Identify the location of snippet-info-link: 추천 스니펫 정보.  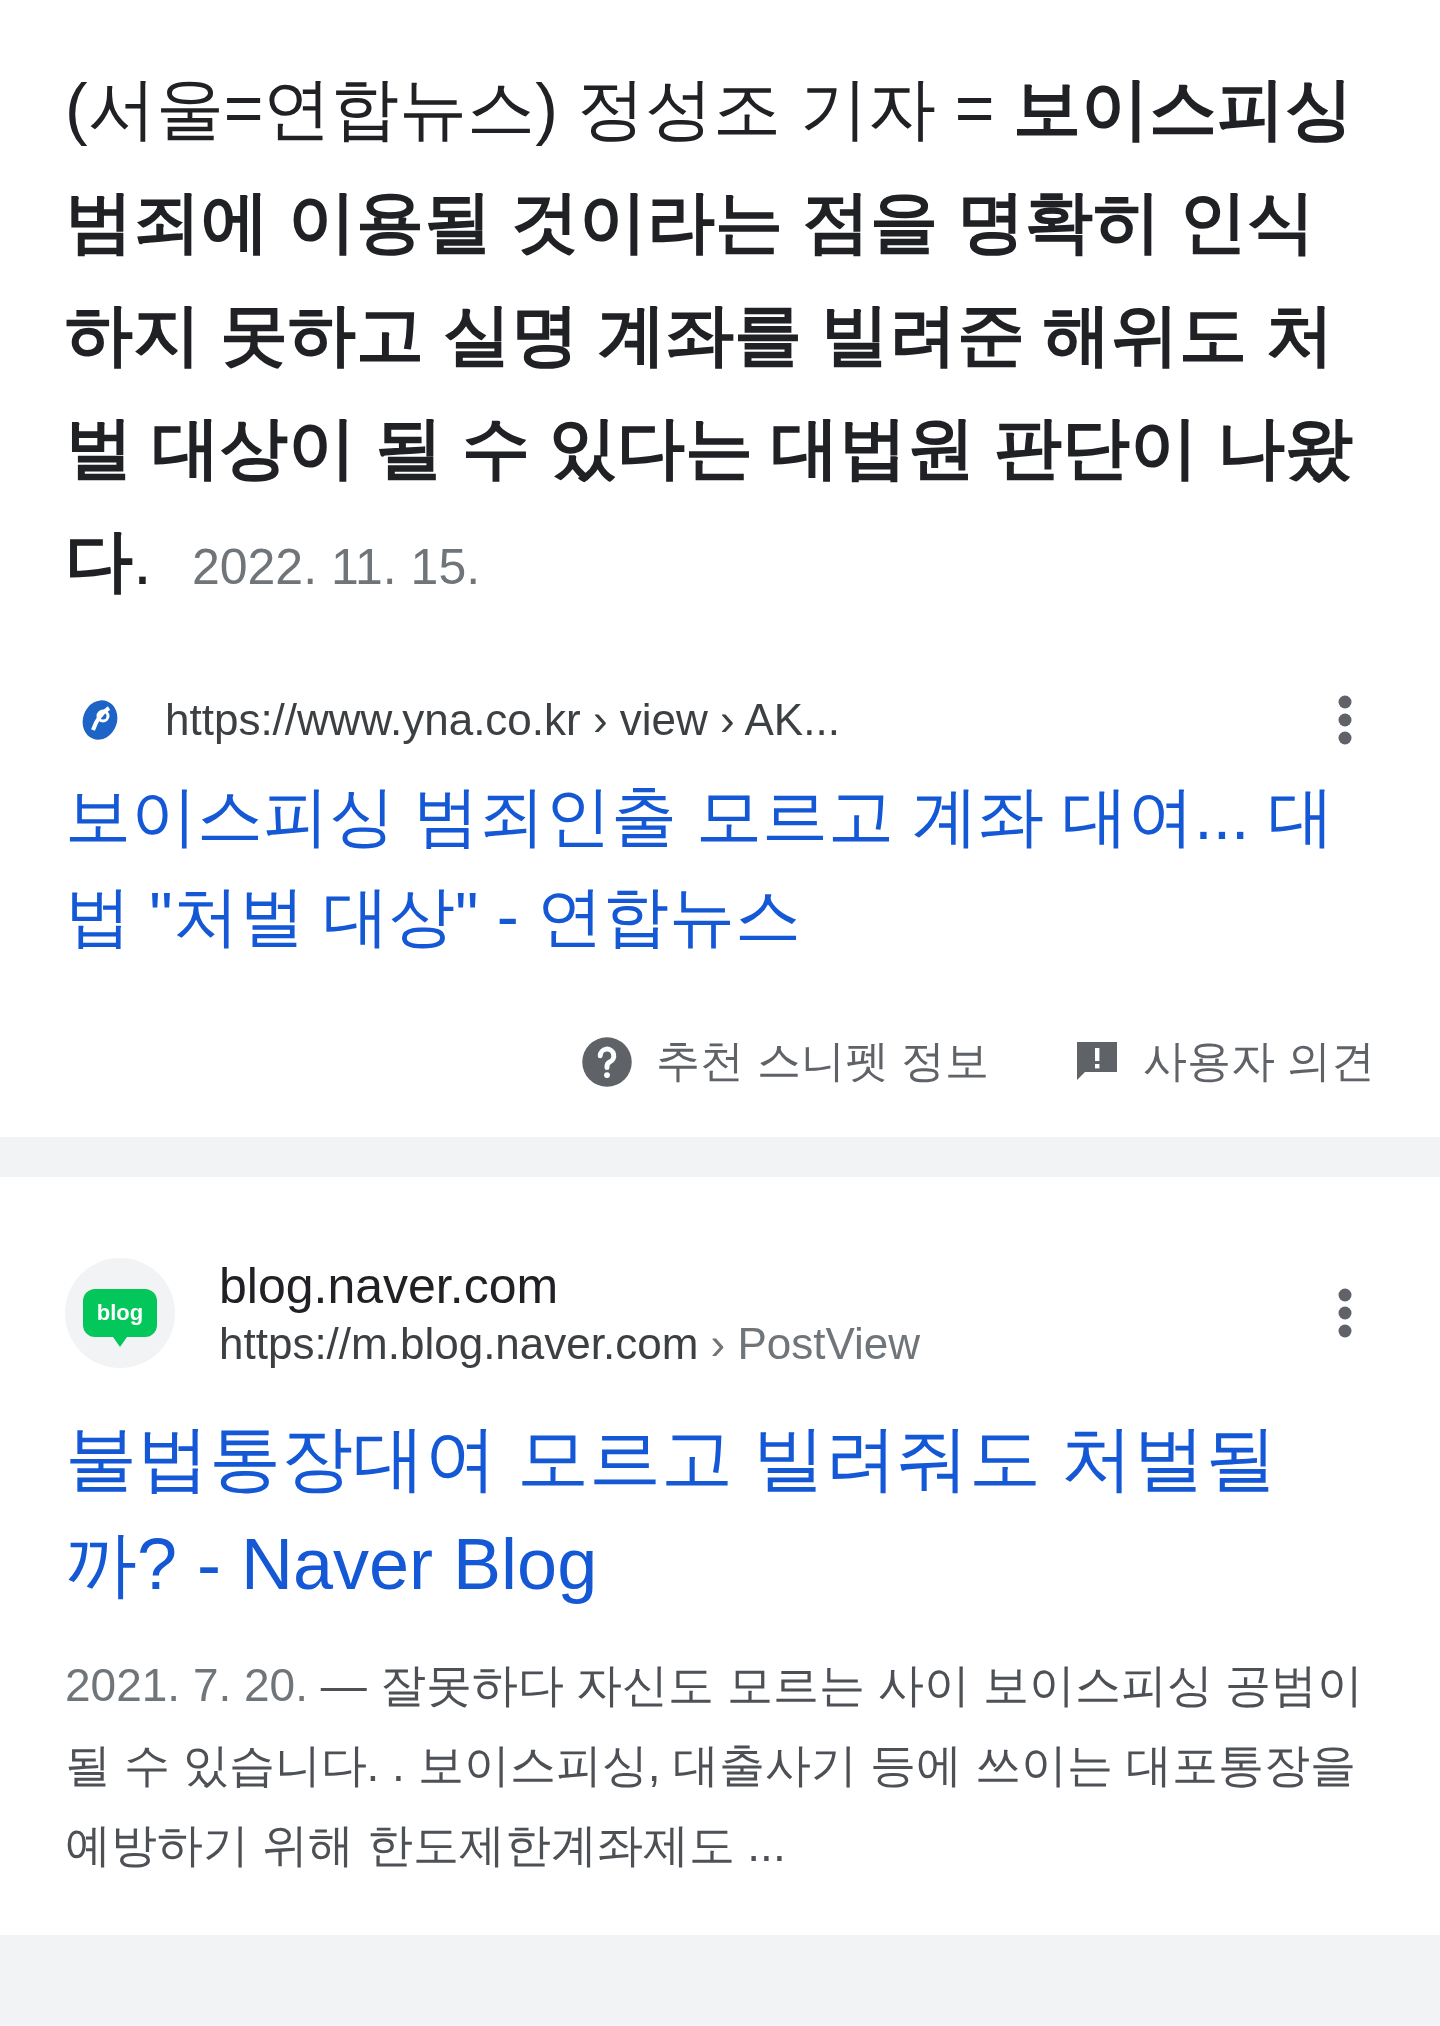
(784, 1061).